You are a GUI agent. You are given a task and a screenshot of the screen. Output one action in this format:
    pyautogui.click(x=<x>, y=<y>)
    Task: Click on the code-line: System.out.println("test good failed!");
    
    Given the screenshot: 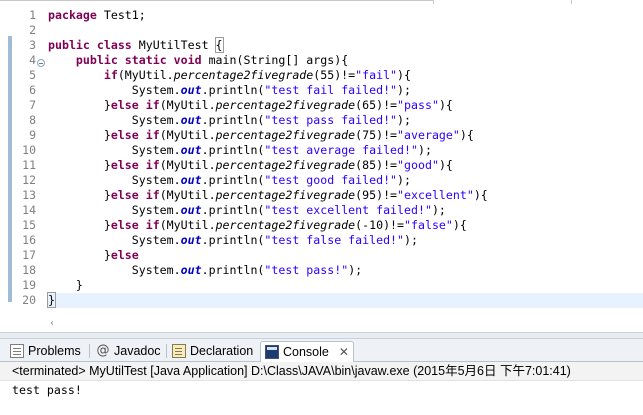 What is the action you would take?
    pyautogui.click(x=271, y=180)
    